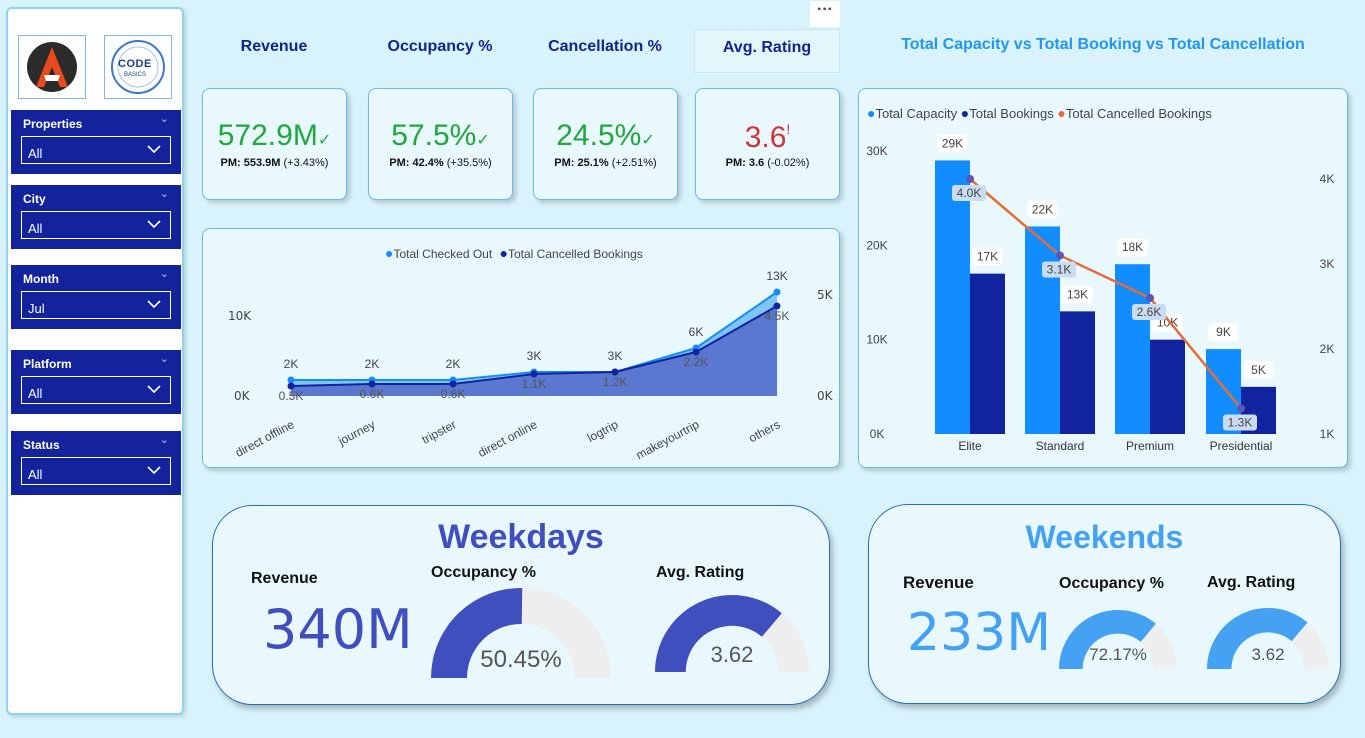 This screenshot has height=738, width=1365. Describe the element at coordinates (788, 129) in the screenshot. I see `warning-icon: !` at that location.